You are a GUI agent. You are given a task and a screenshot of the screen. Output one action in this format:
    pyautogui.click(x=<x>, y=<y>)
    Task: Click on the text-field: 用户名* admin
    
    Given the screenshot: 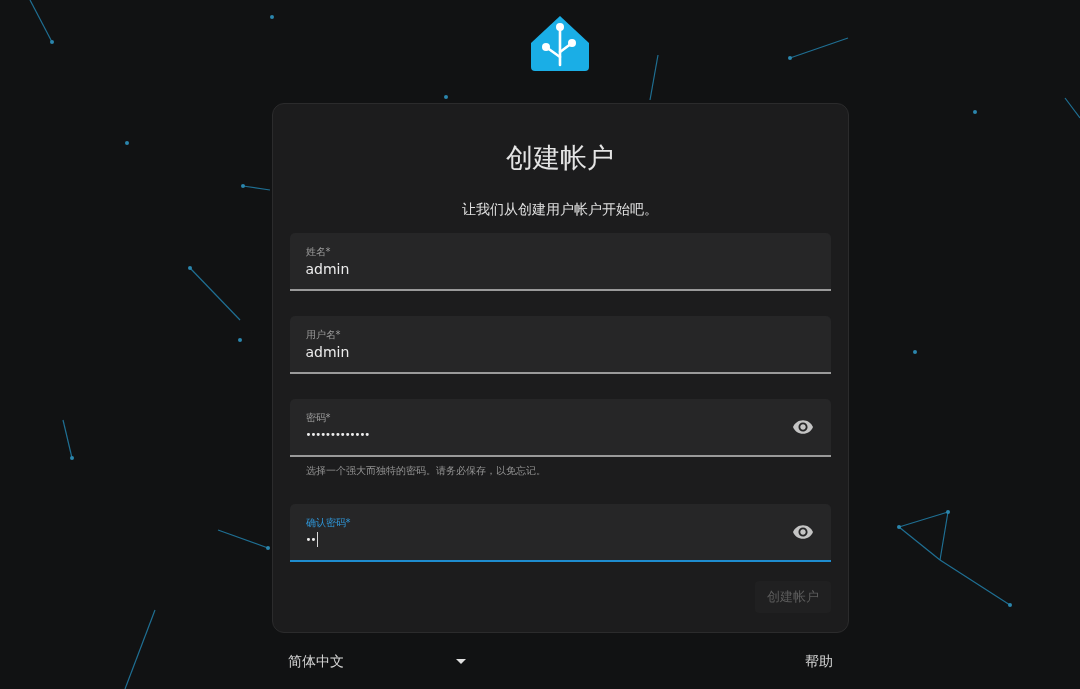 What is the action you would take?
    pyautogui.click(x=560, y=345)
    